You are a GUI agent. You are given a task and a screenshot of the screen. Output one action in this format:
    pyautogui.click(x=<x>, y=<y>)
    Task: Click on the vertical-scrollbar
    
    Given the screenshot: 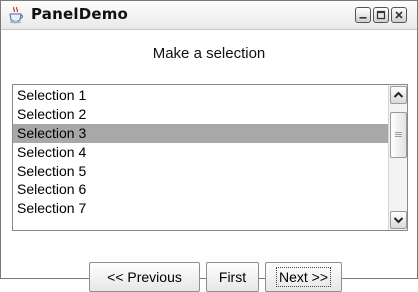 What is the action you would take?
    pyautogui.click(x=397, y=157)
    